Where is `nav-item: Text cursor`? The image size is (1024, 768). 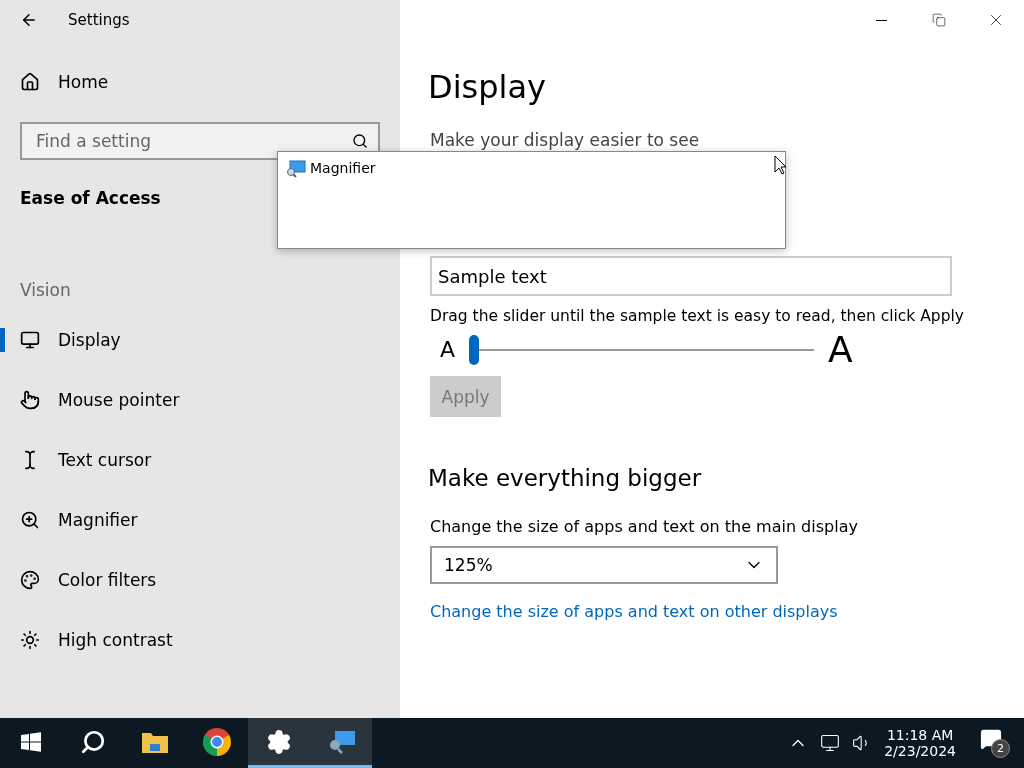
nav-item: Text cursor is located at coordinates (200, 460).